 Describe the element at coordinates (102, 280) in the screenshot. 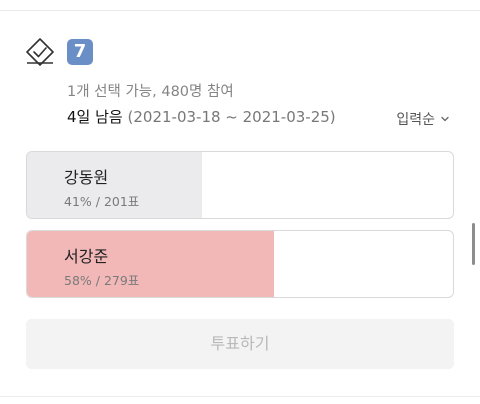

I see `option-stats: 58% / 279표` at that location.